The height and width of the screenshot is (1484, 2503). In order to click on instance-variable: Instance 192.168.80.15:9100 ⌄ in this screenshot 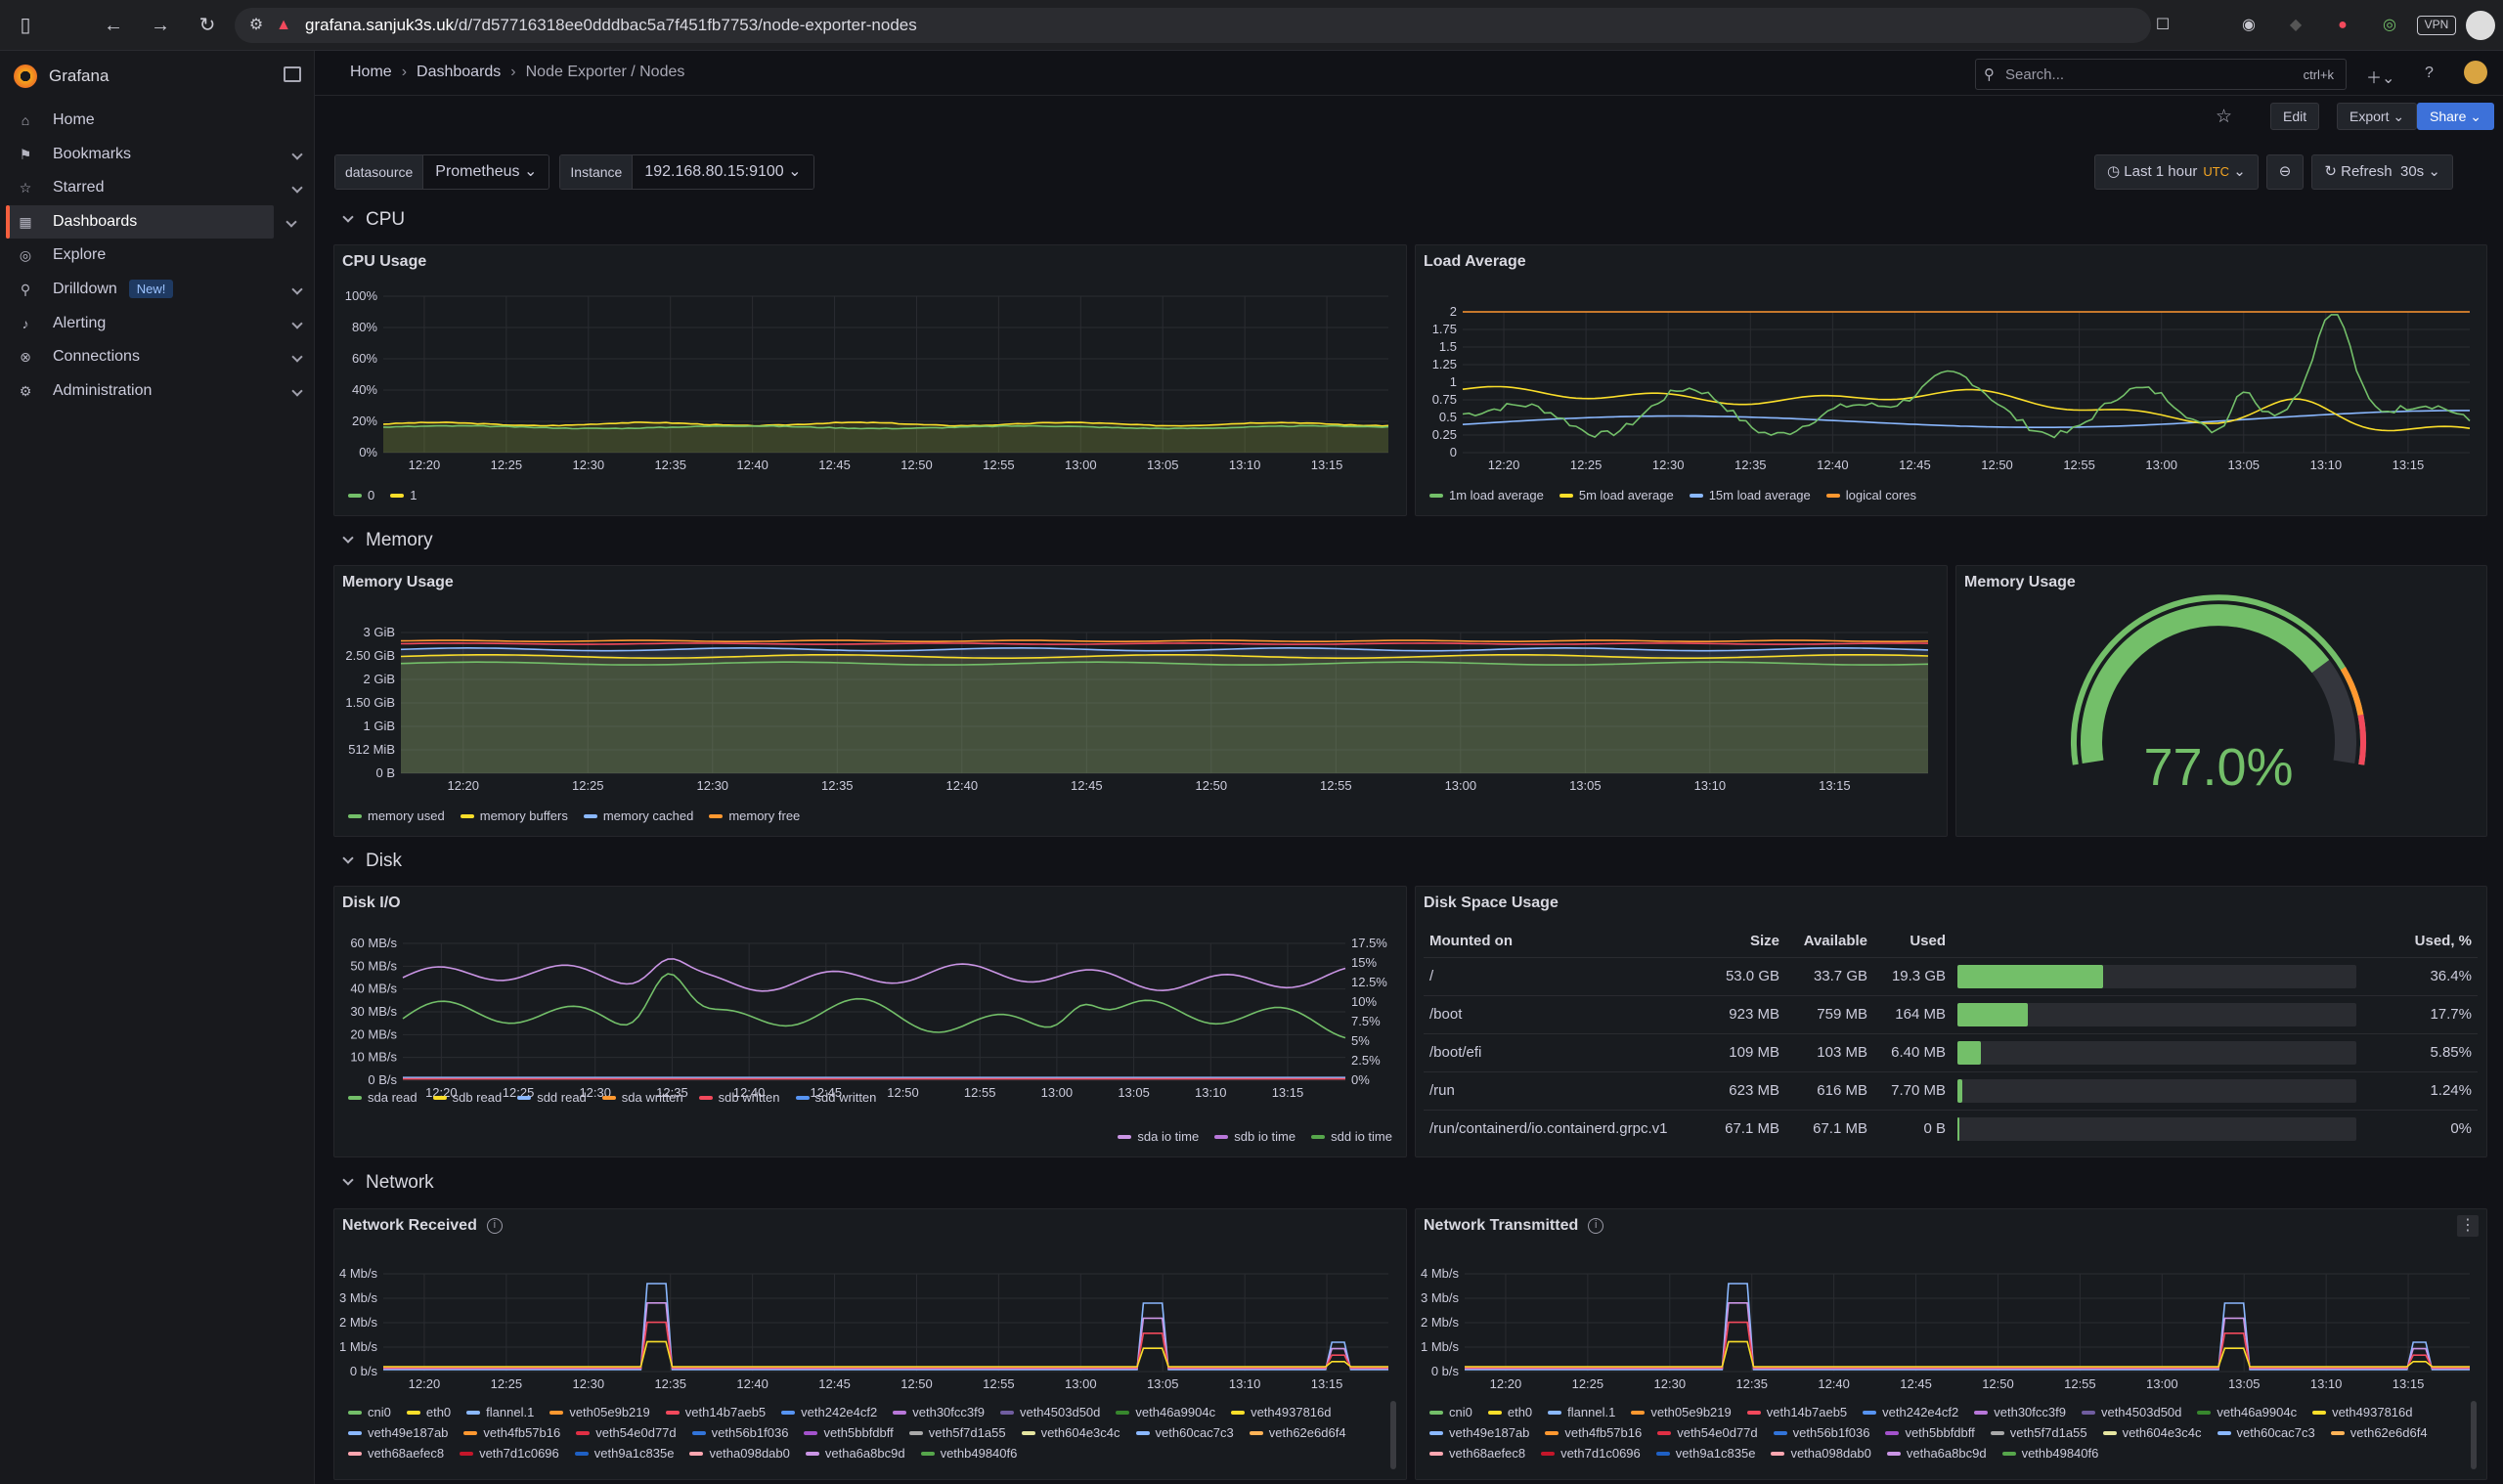, I will do `click(686, 172)`.